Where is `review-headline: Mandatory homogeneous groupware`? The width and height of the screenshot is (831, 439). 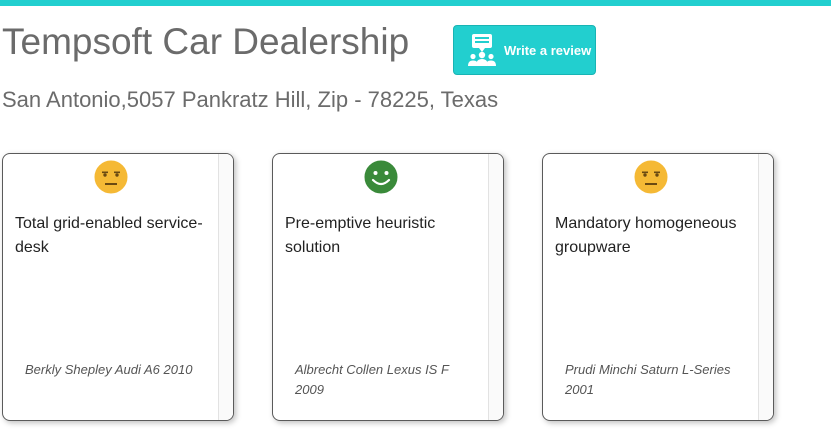
review-headline: Mandatory homogeneous groupware is located at coordinates (646, 235).